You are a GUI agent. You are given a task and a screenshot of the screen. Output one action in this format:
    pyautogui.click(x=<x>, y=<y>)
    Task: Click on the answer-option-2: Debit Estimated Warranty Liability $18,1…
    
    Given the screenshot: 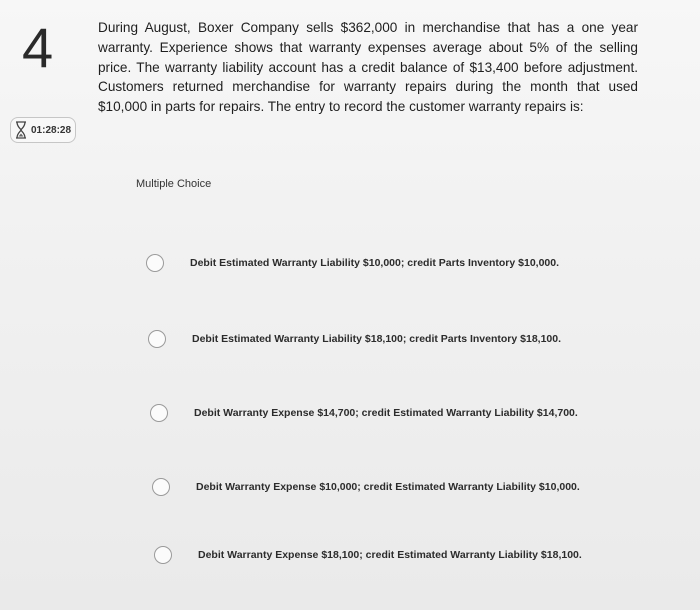 What is the action you would take?
    pyautogui.click(x=378, y=339)
    